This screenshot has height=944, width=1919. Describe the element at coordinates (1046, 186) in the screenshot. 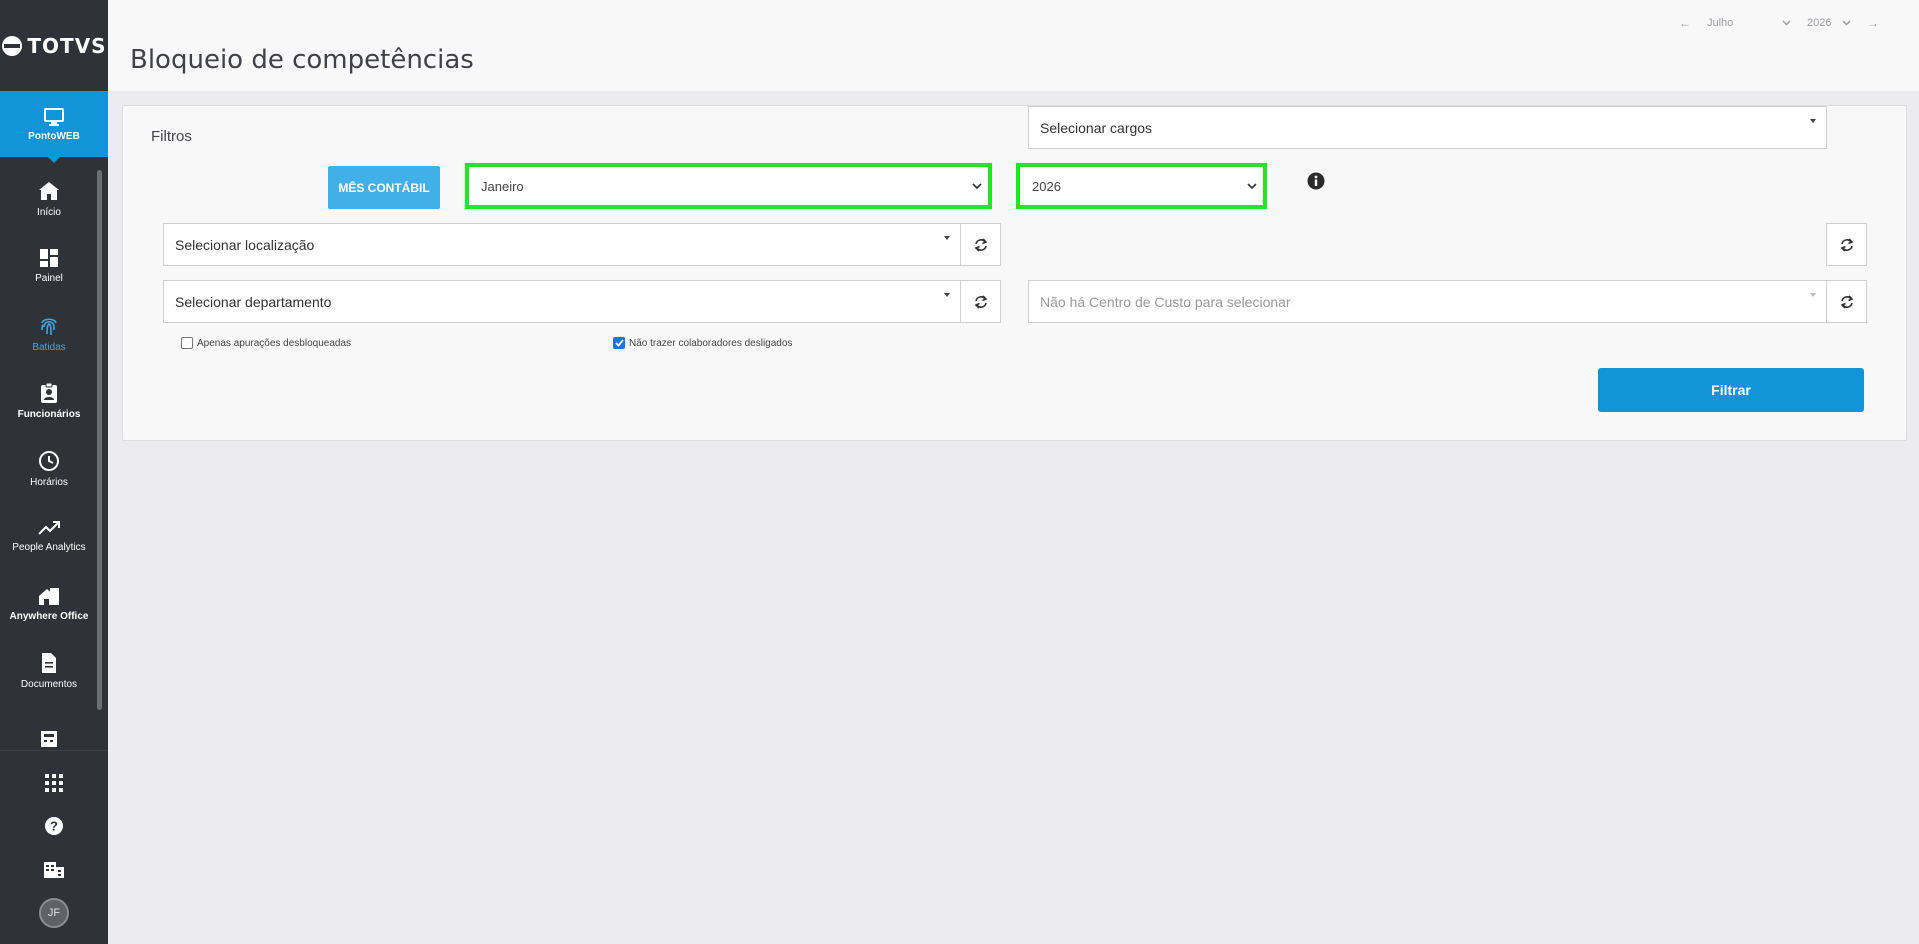

I see `year-select-value: 2026` at that location.